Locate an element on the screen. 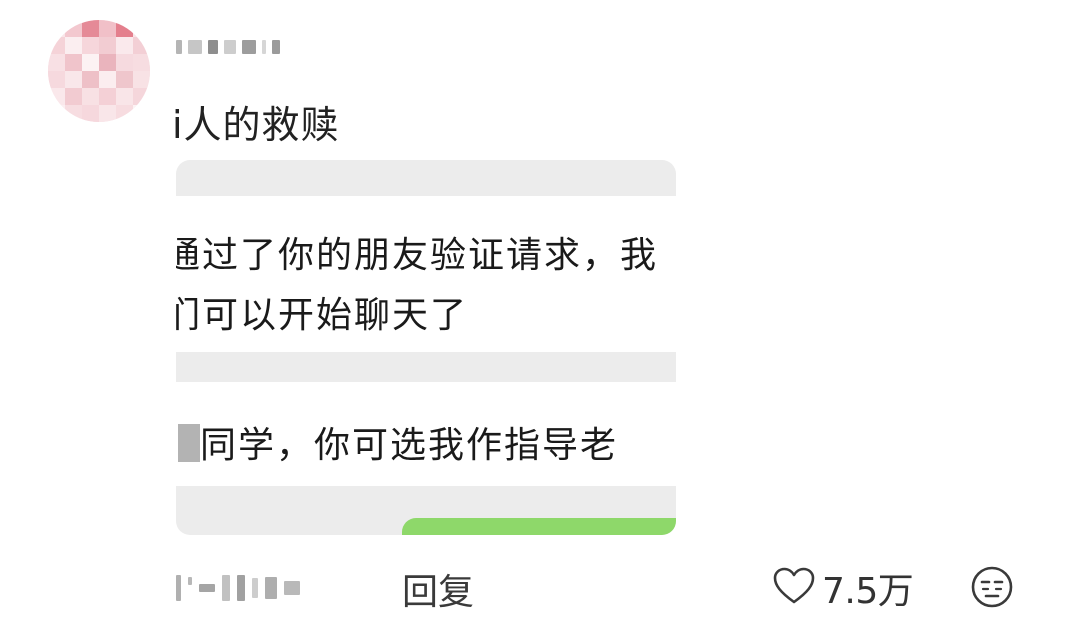 Image resolution: width=1080 pixels, height=629 pixels. avatar is located at coordinates (99, 71).